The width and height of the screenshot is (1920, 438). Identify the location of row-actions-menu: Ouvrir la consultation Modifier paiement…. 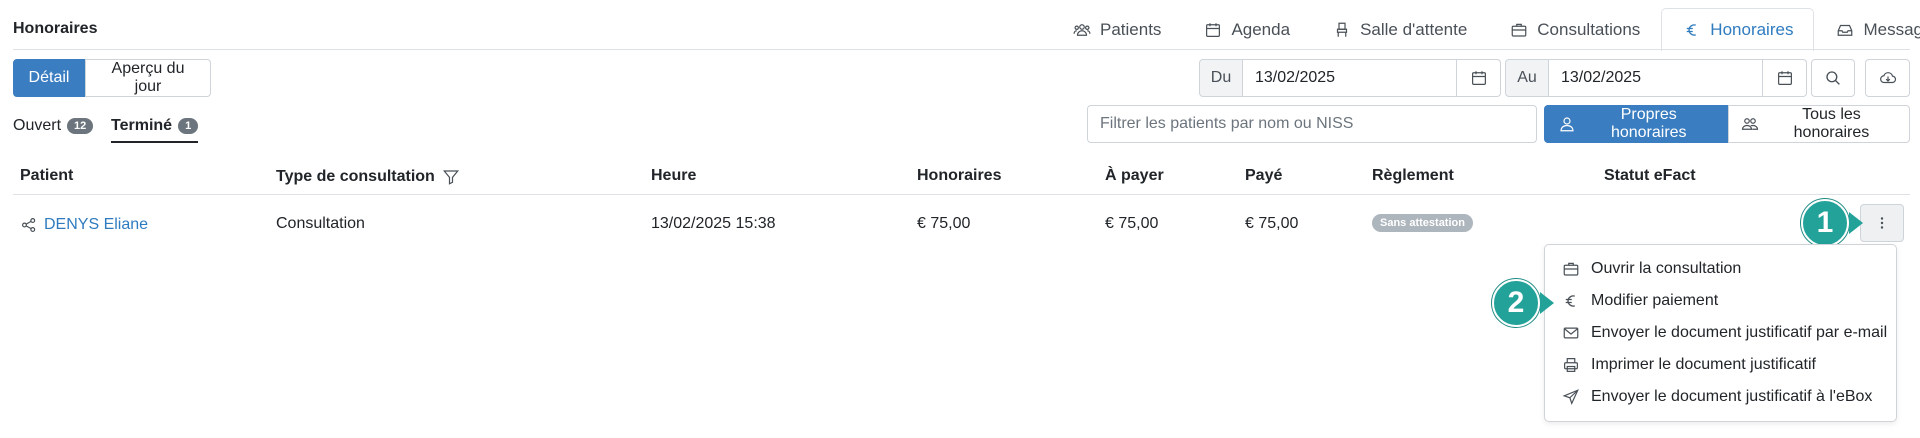
(1720, 333).